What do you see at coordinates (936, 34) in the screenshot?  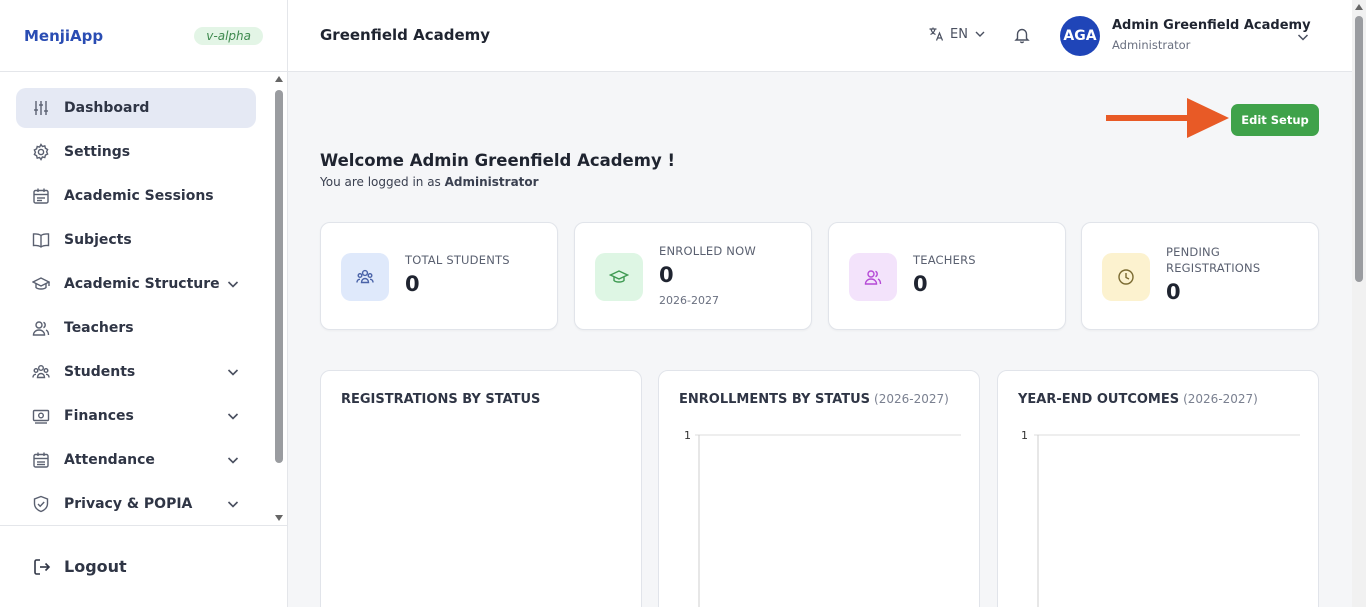 I see `translate-icon` at bounding box center [936, 34].